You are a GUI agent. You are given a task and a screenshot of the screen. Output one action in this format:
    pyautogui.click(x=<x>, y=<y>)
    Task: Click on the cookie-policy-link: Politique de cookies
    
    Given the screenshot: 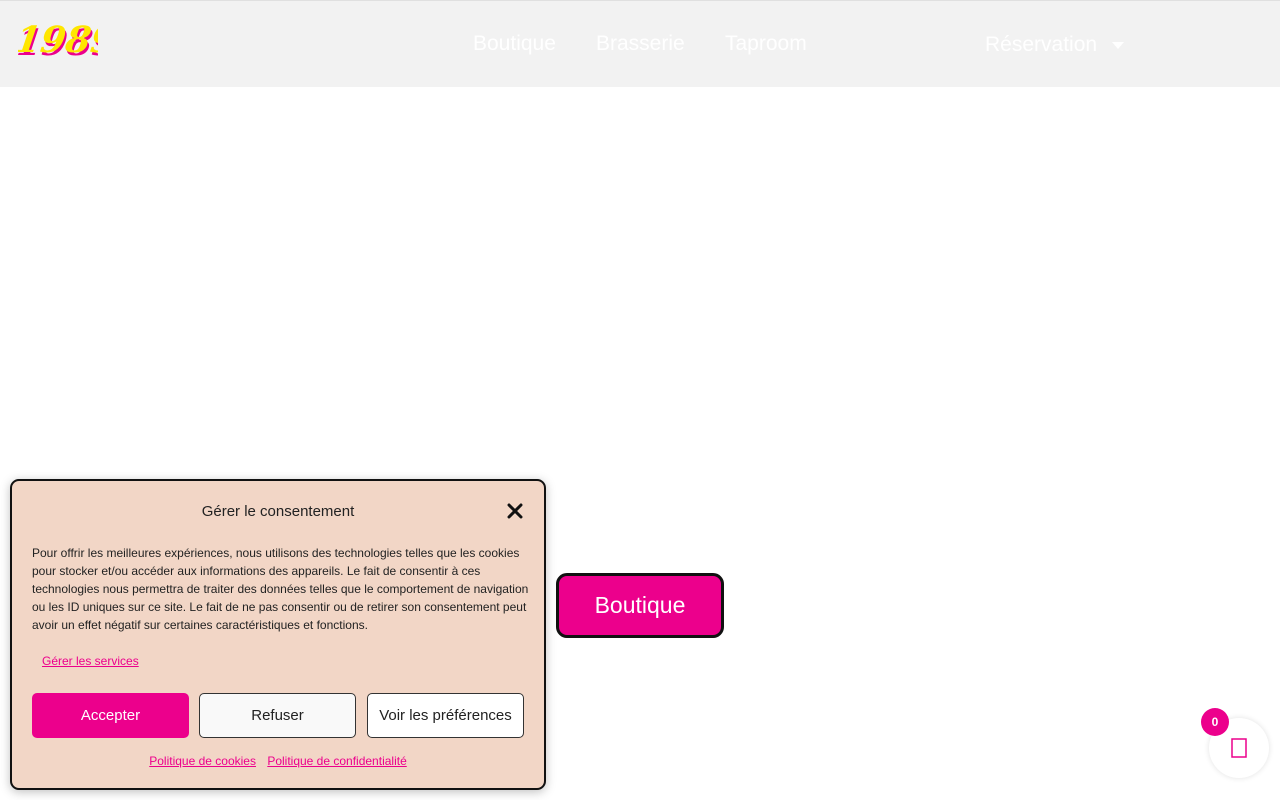 What is the action you would take?
    pyautogui.click(x=202, y=761)
    